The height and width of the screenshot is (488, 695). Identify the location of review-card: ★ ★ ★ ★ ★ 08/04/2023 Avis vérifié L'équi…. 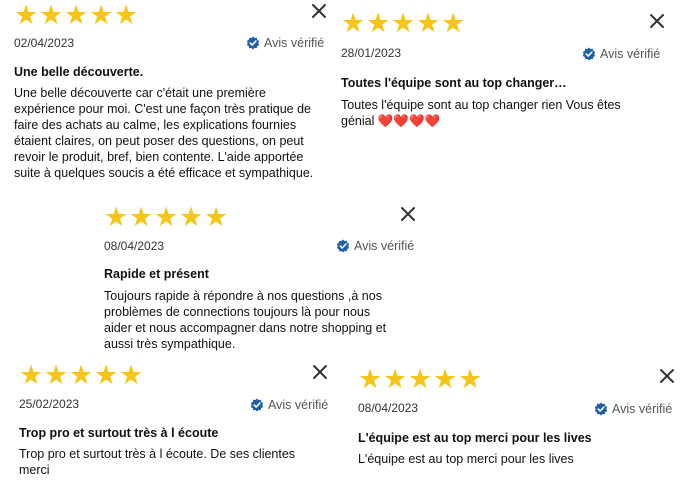
(523, 424).